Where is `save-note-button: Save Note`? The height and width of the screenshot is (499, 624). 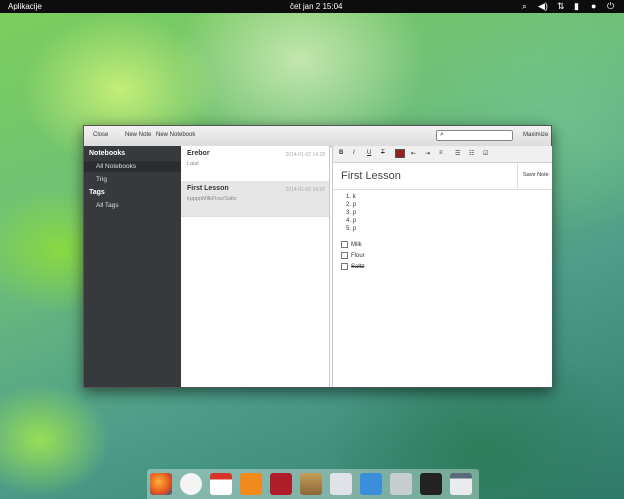 save-note-button: Save Note is located at coordinates (534, 175).